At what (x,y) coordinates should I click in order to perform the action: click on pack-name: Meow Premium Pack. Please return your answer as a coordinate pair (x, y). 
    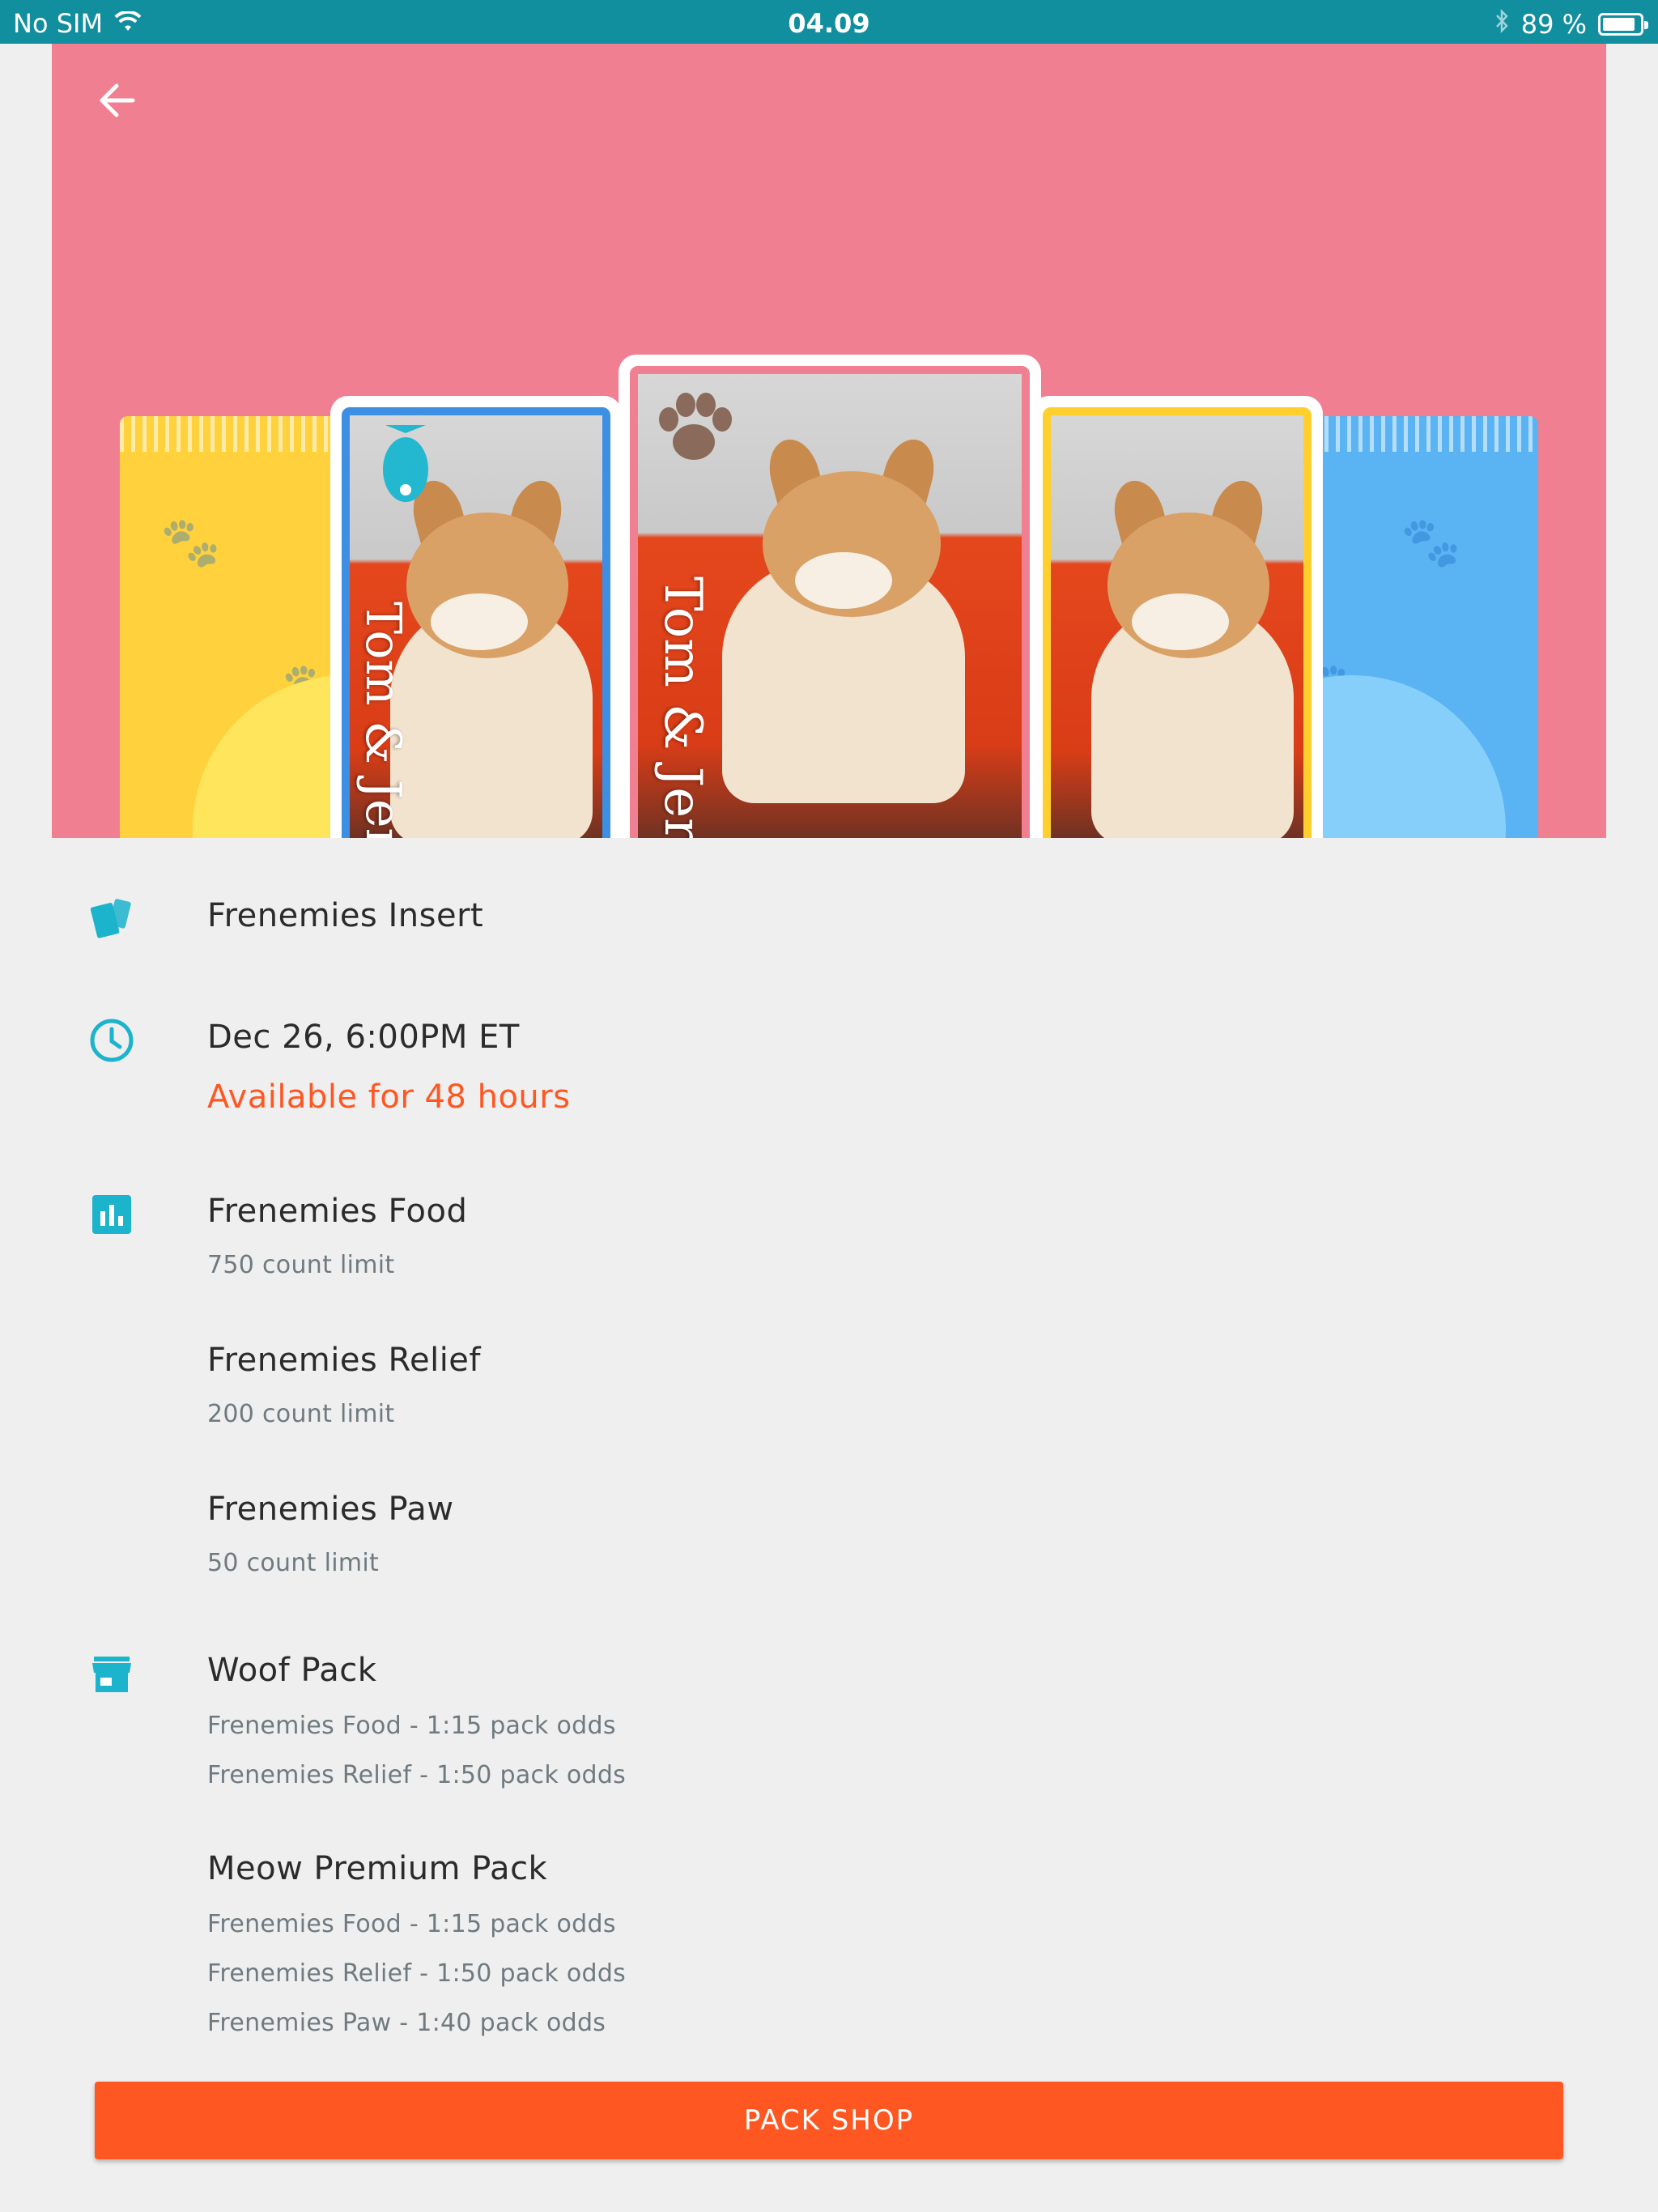
    Looking at the image, I should click on (377, 1869).